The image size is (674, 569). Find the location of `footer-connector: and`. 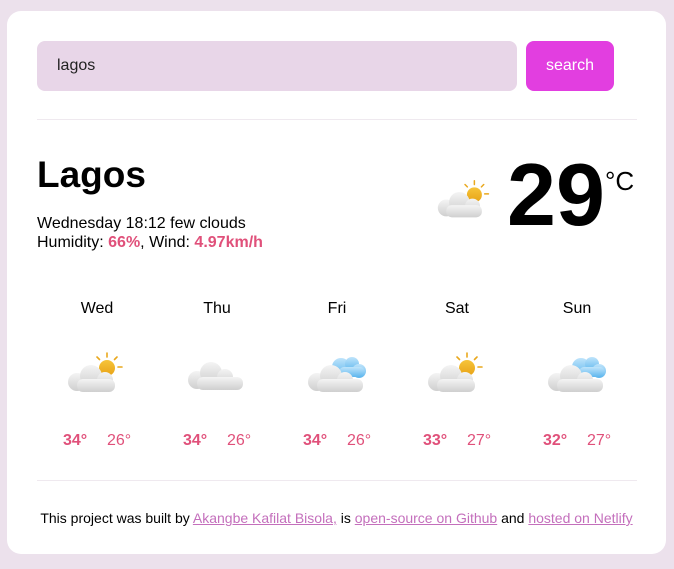

footer-connector: and is located at coordinates (513, 518).